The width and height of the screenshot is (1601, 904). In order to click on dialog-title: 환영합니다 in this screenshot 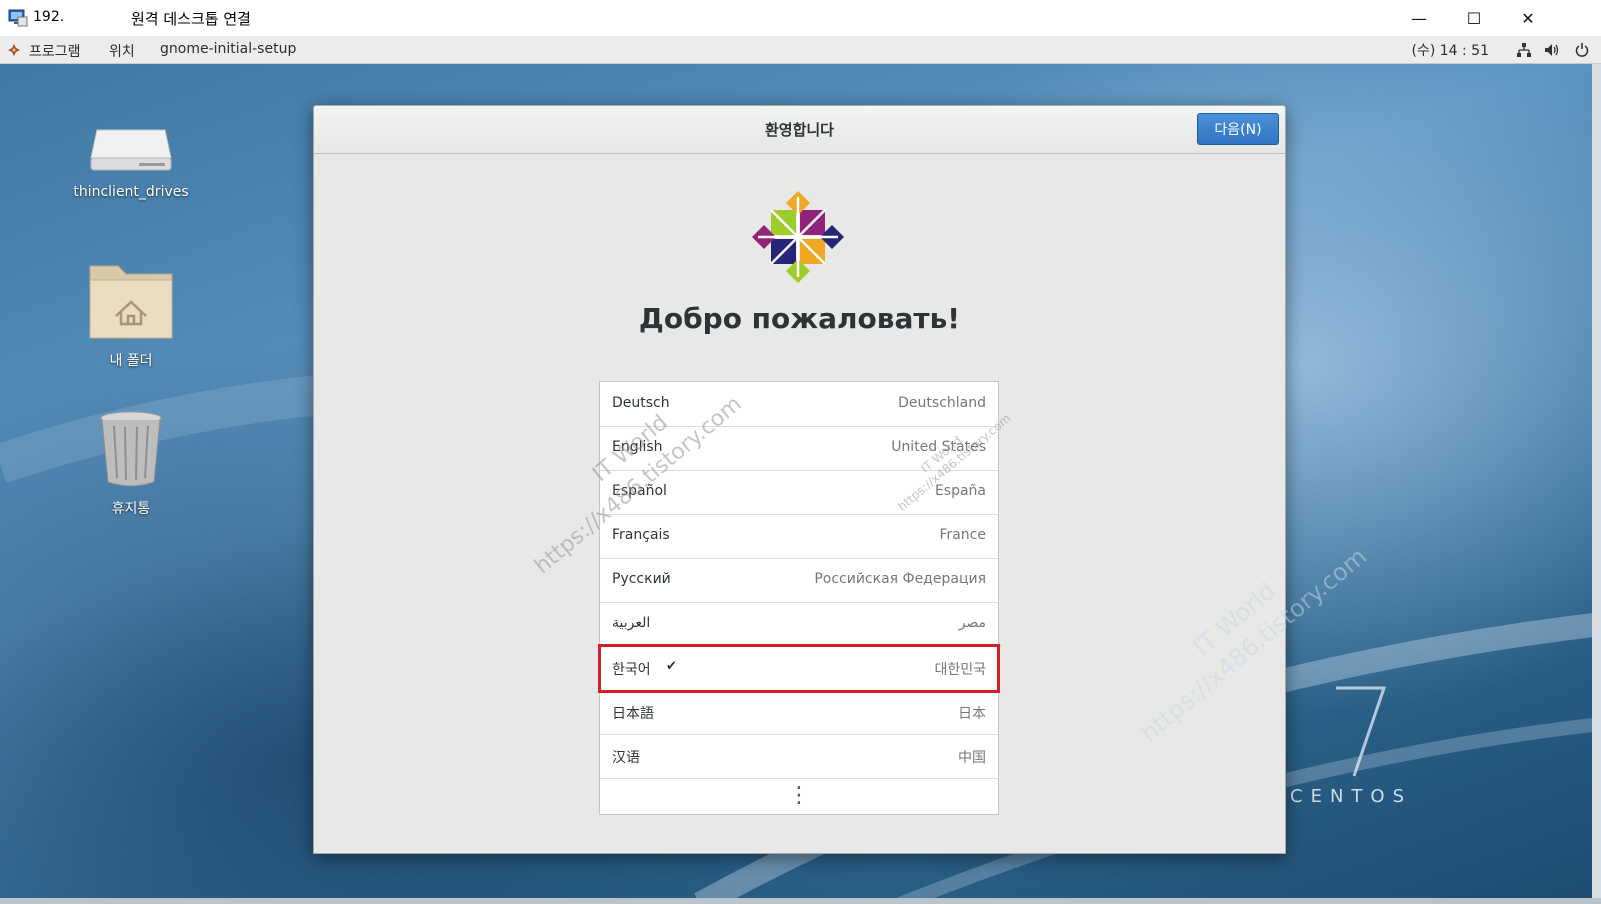, I will do `click(799, 130)`.